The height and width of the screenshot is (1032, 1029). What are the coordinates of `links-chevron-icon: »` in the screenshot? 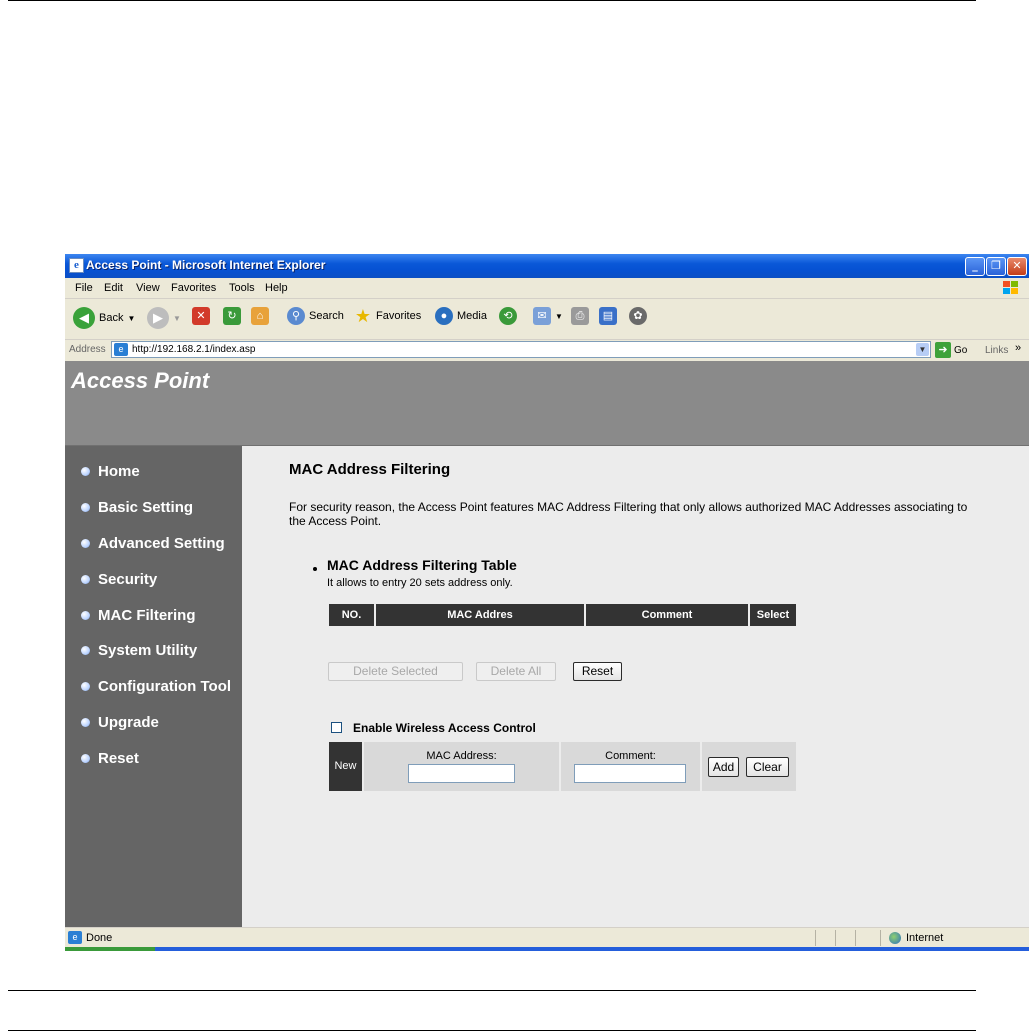 It's located at (1018, 348).